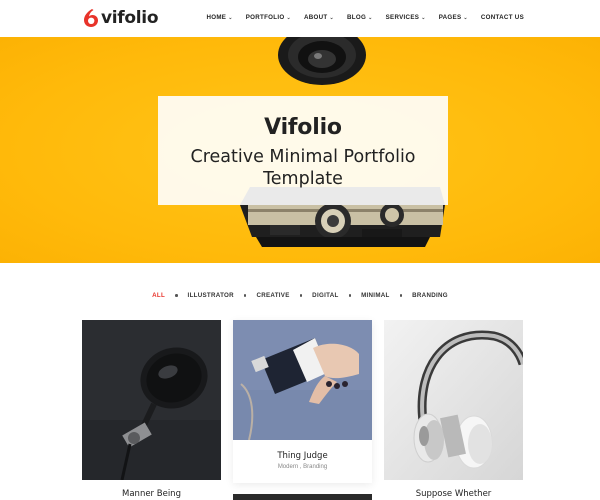 Image resolution: width=600 pixels, height=500 pixels. I want to click on portfolio-card: Suppose Whether, so click(453, 410).